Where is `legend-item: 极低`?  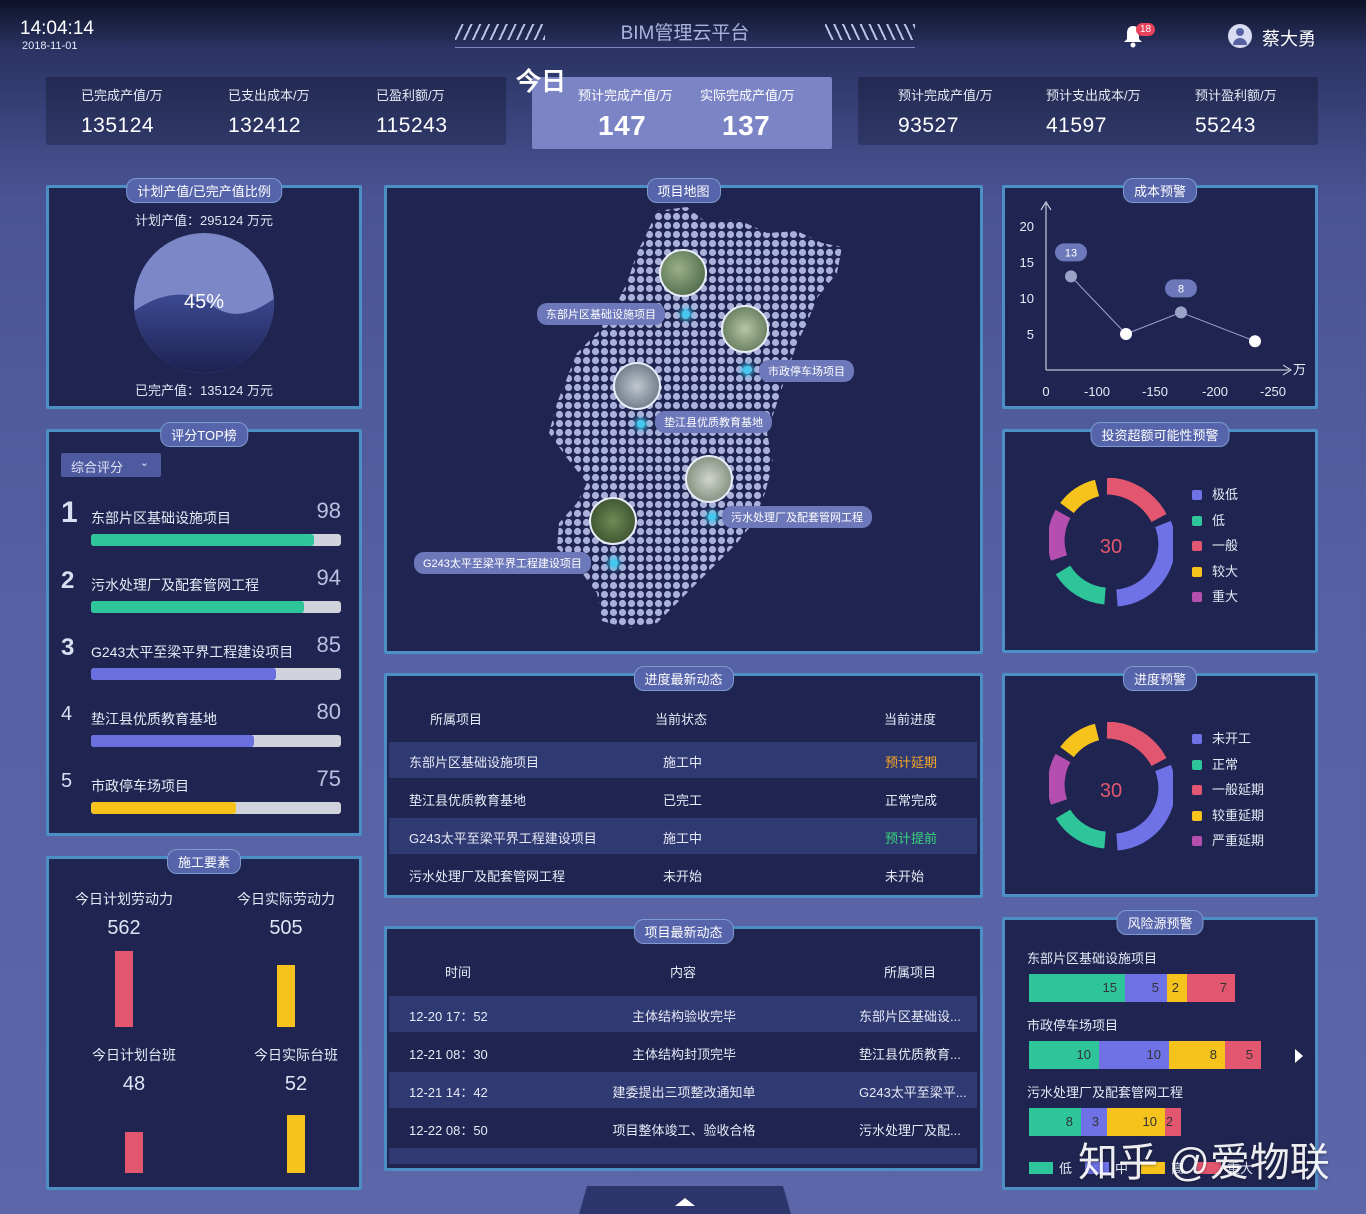 legend-item: 极低 is located at coordinates (1215, 493).